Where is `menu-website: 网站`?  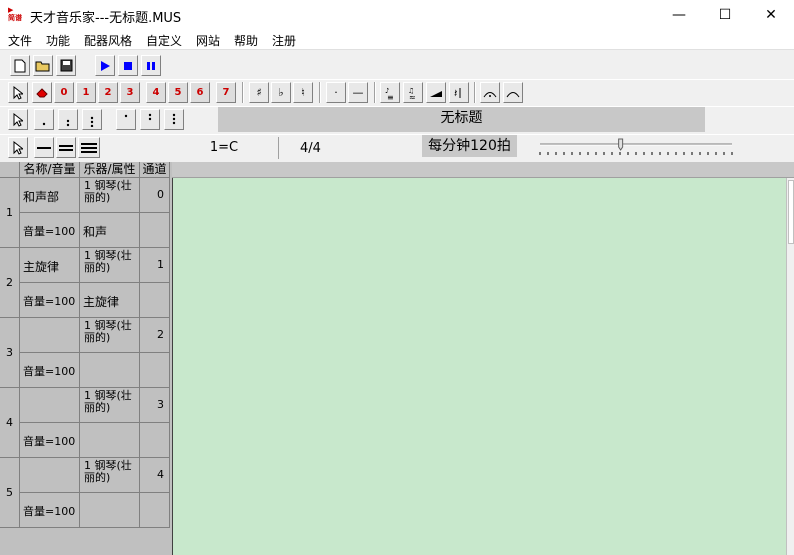 menu-website: 网站 is located at coordinates (208, 40).